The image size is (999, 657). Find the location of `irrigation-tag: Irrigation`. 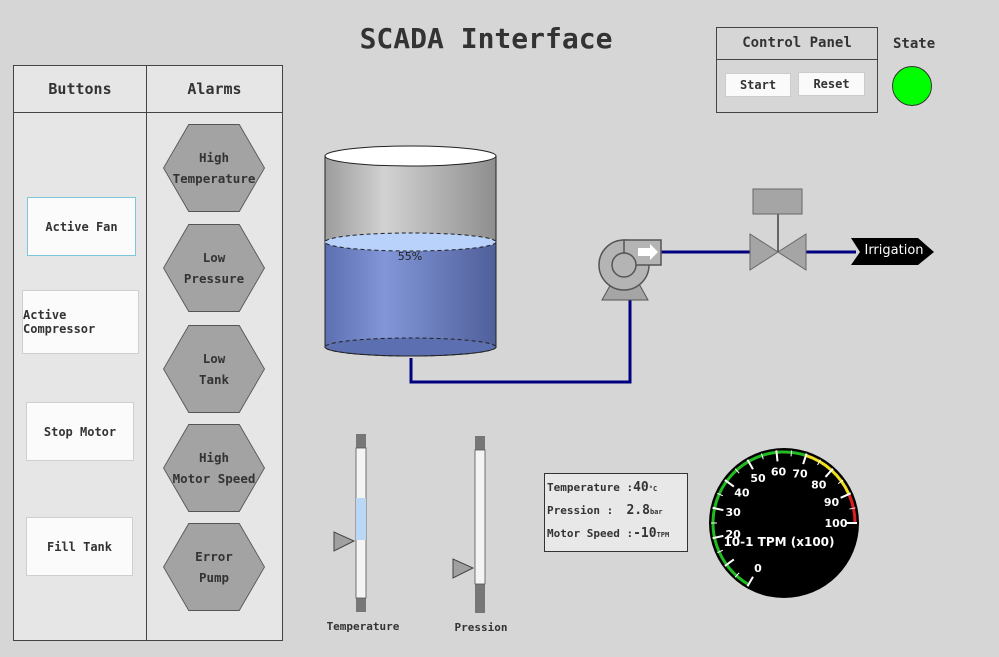

irrigation-tag: Irrigation is located at coordinates (892, 251).